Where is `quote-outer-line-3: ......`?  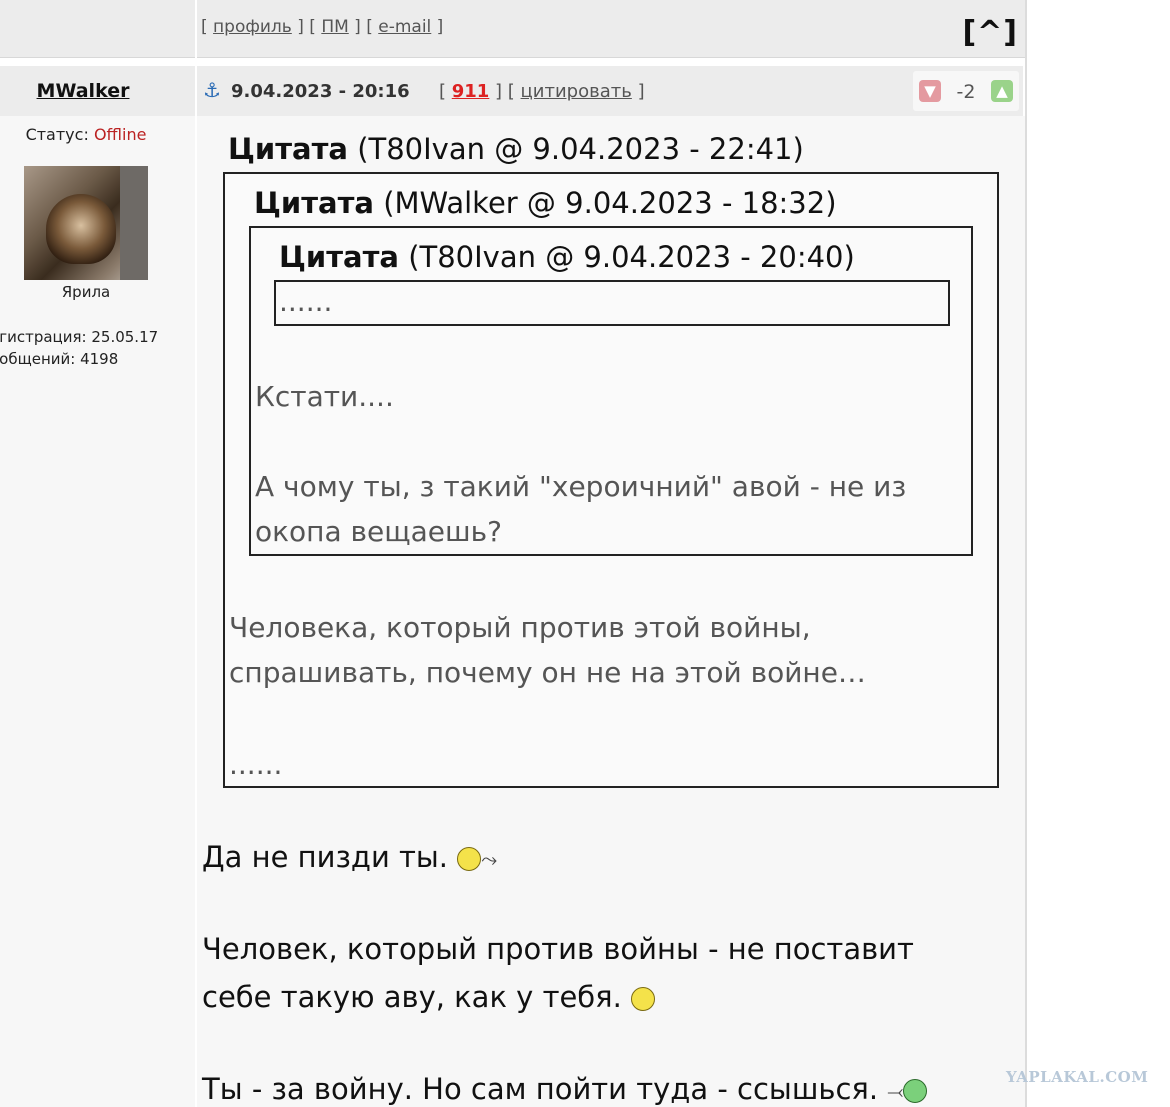 quote-outer-line-3: ...... is located at coordinates (256, 764).